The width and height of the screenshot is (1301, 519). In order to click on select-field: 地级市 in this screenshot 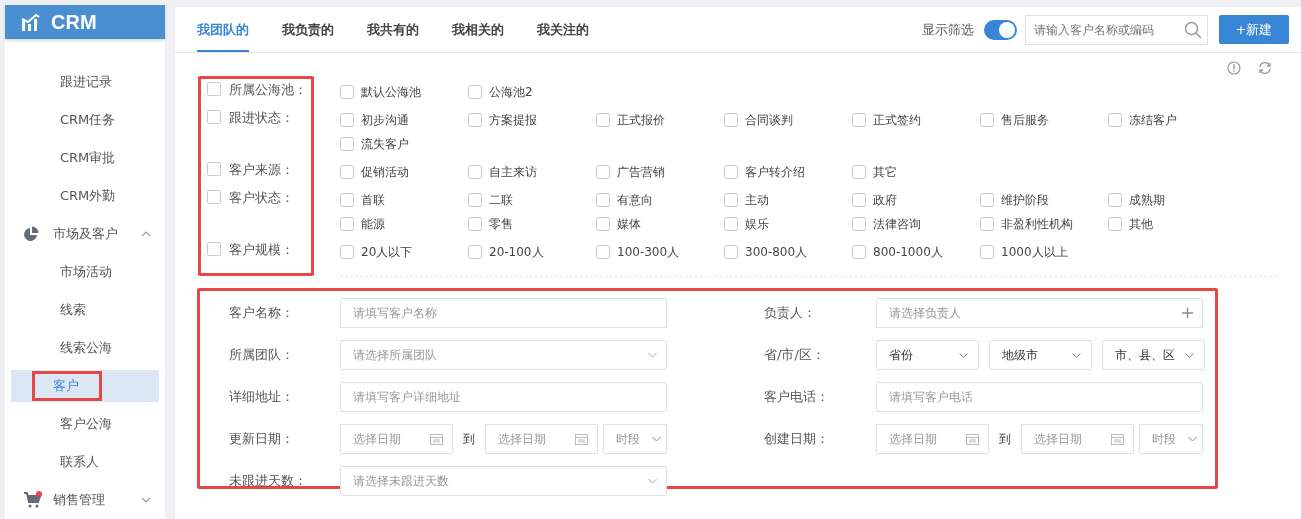, I will do `click(1040, 355)`.